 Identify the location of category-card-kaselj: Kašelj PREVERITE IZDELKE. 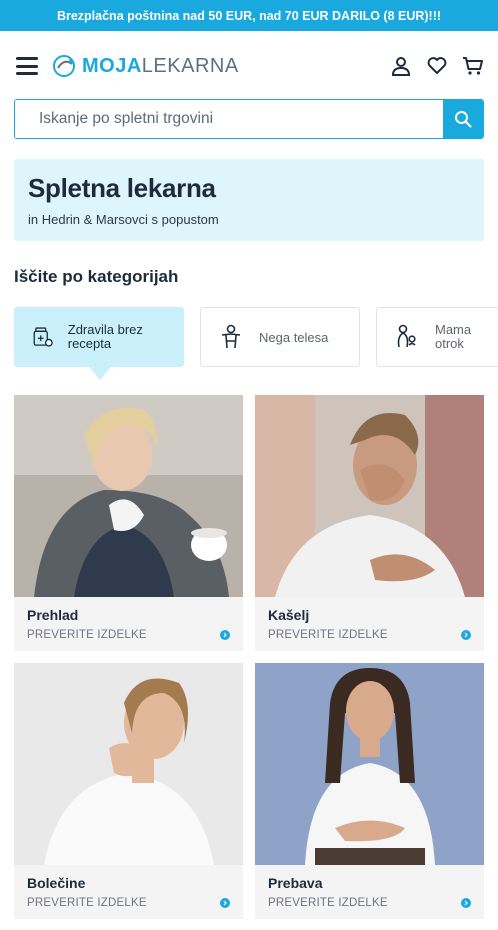
(369, 523).